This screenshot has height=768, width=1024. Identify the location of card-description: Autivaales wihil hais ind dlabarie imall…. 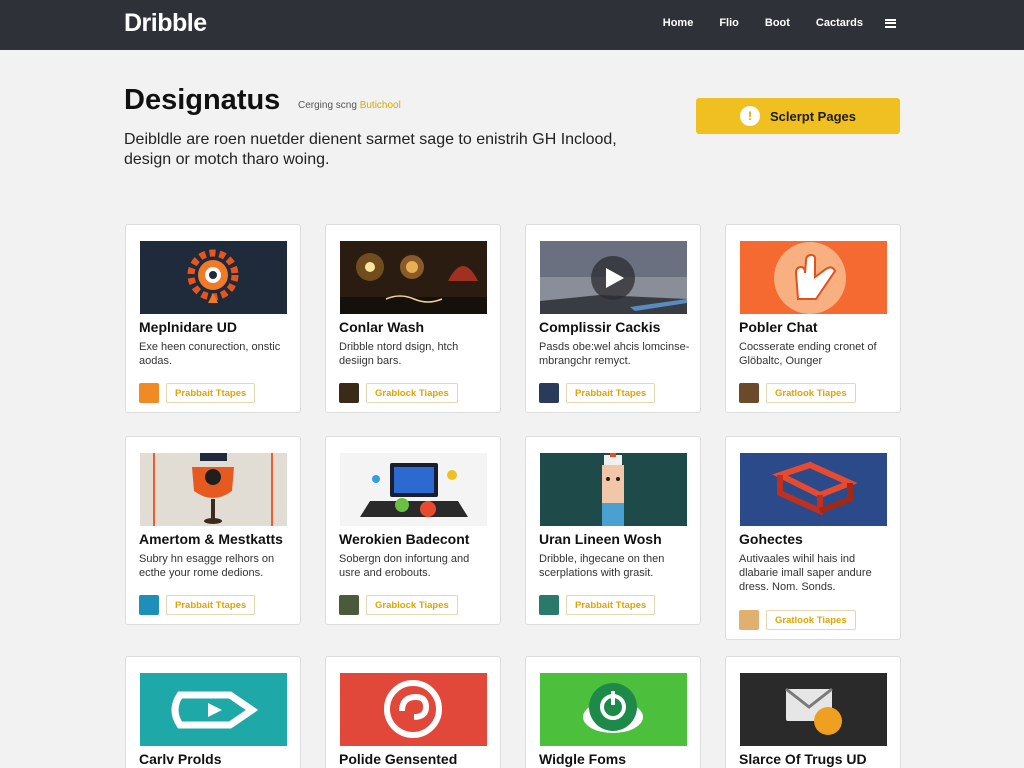
(805, 573).